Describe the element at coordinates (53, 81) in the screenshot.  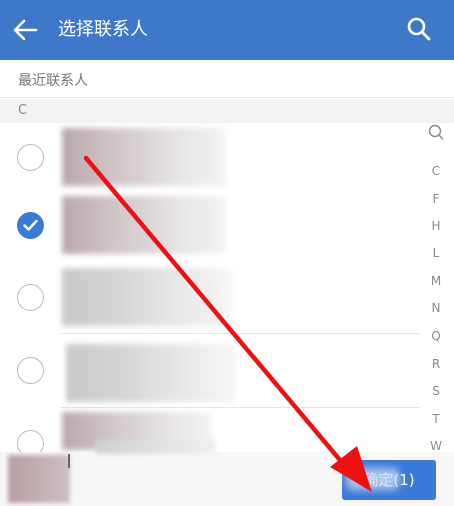
I see `recent-contacts-label: 最近联系人` at that location.